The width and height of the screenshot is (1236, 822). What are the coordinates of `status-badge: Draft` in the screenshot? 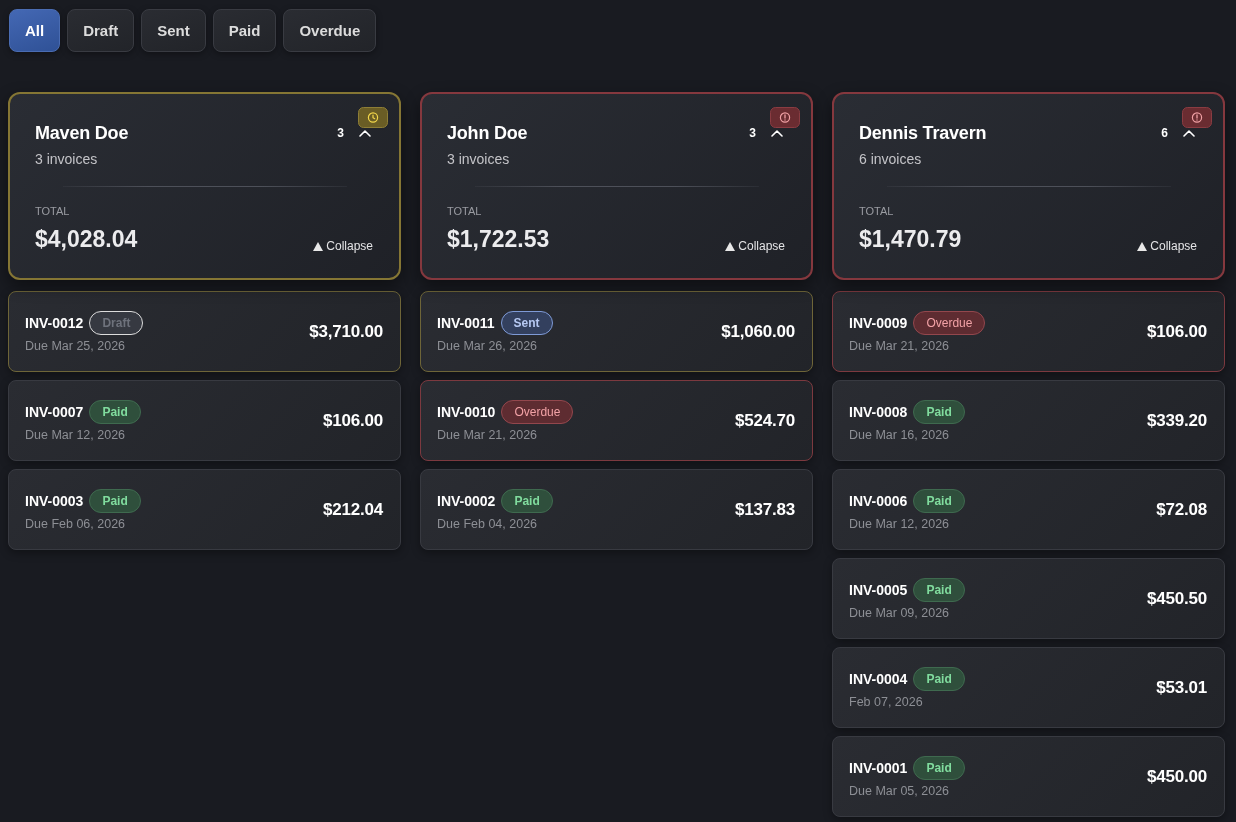 It's located at (116, 322).